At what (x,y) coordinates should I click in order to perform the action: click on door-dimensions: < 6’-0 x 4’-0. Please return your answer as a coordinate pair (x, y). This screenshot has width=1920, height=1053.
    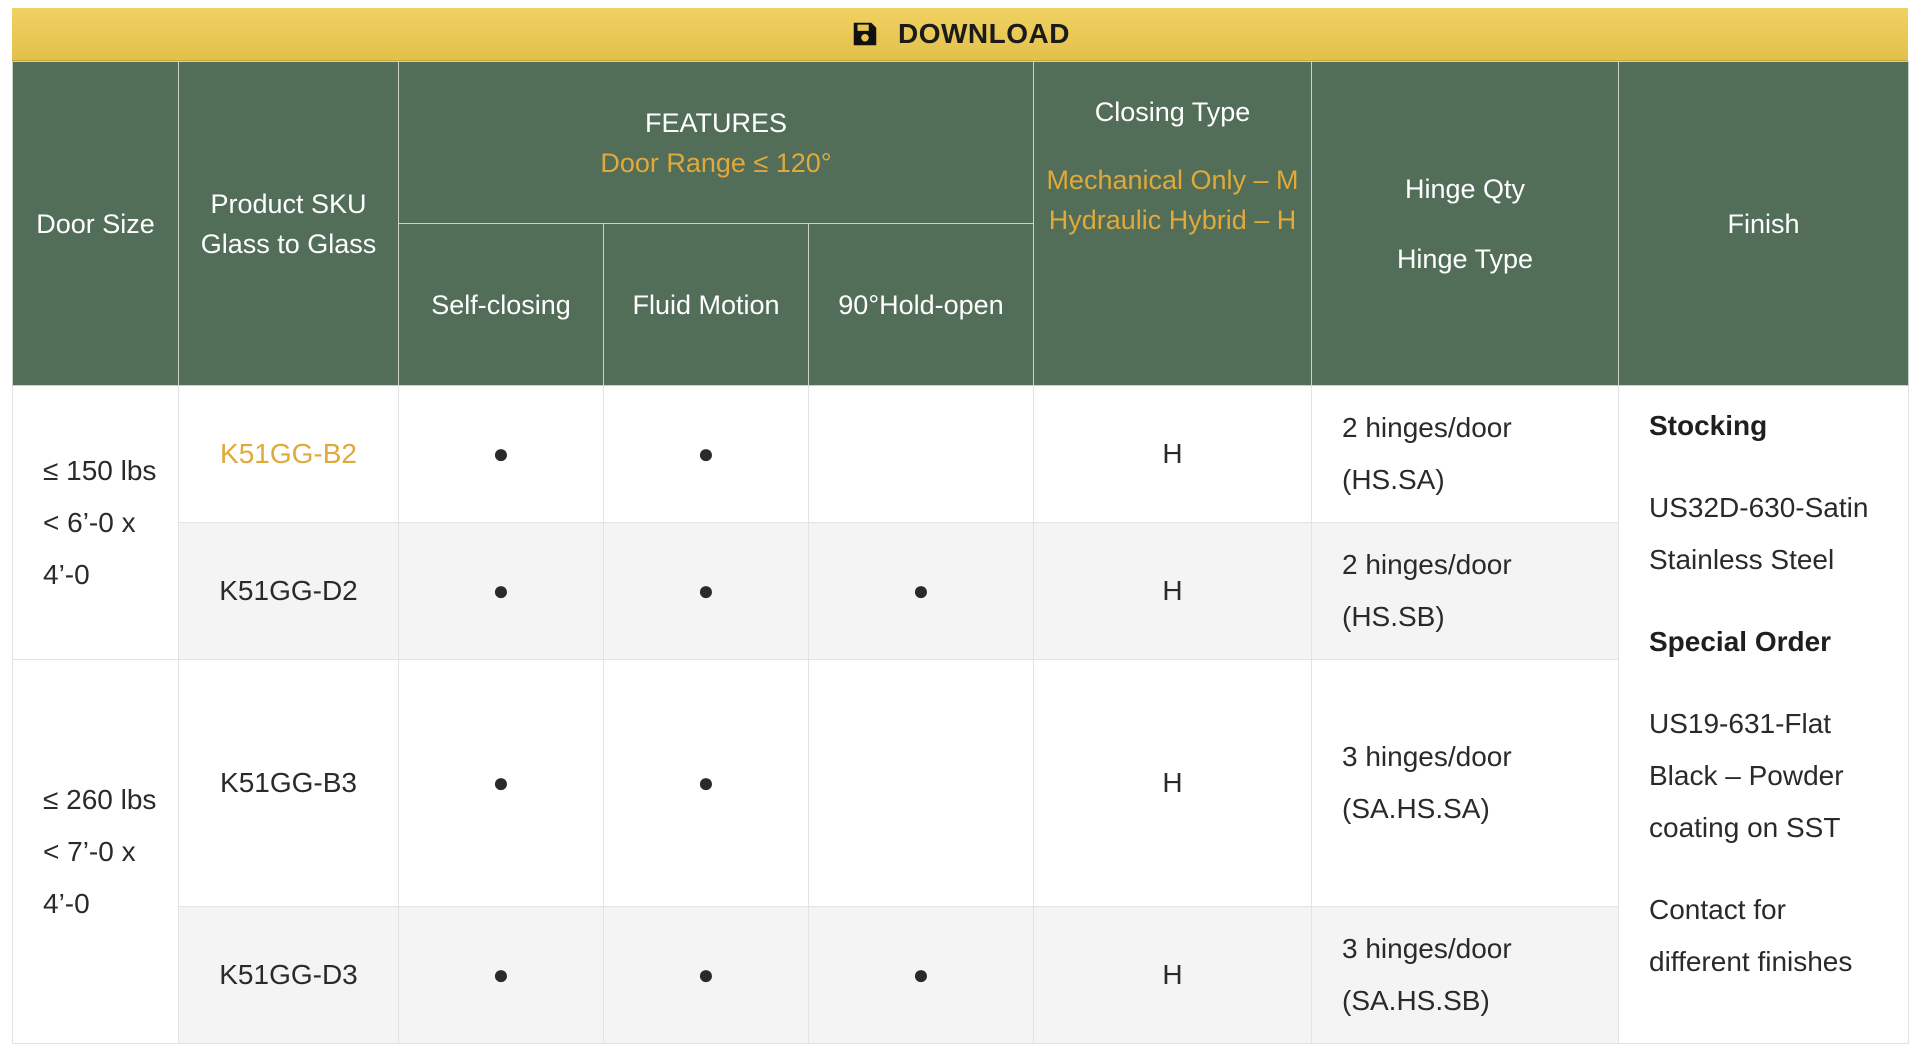
    Looking at the image, I should click on (89, 548).